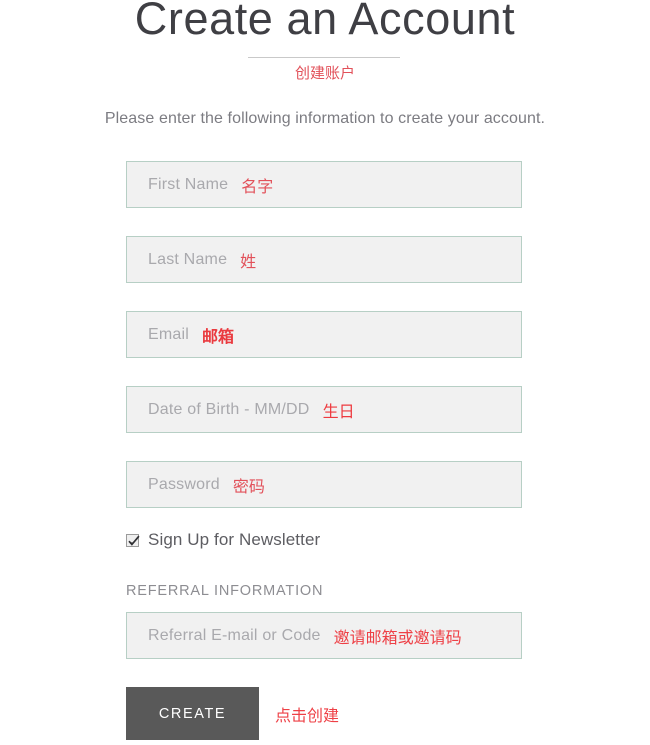 Image resolution: width=650 pixels, height=745 pixels. I want to click on password-field: Password 密码, so click(324, 484).